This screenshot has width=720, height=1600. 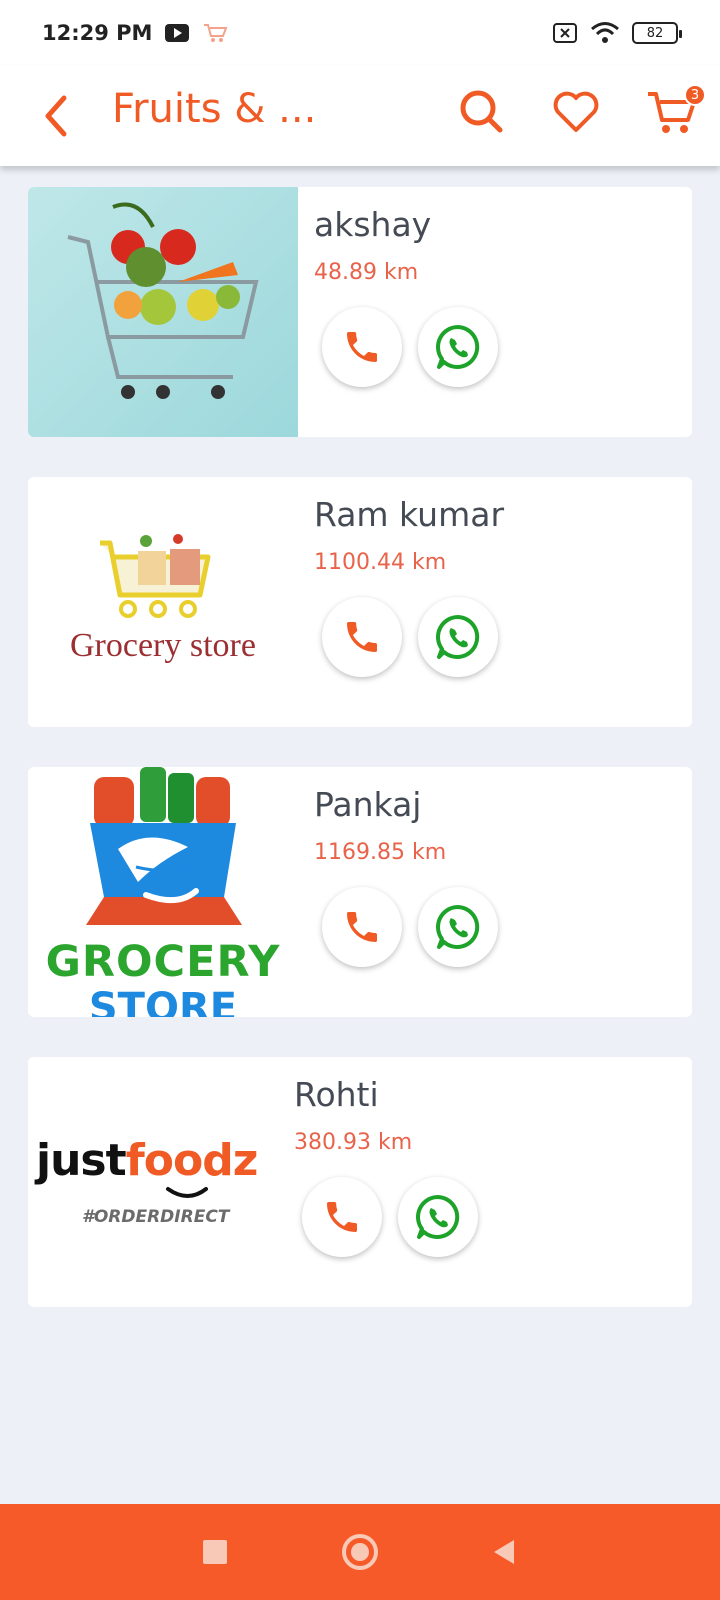 What do you see at coordinates (353, 1142) in the screenshot?
I see `store-distance: 380.93 km` at bounding box center [353, 1142].